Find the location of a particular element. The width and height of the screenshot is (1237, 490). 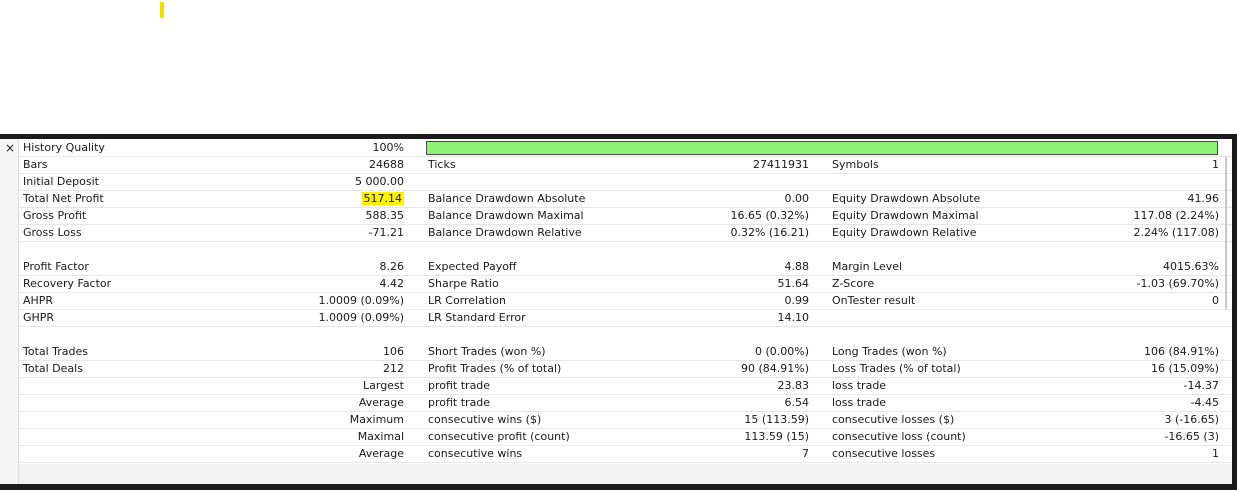

stat-value: 0.32% (16.21) is located at coordinates (769, 232).